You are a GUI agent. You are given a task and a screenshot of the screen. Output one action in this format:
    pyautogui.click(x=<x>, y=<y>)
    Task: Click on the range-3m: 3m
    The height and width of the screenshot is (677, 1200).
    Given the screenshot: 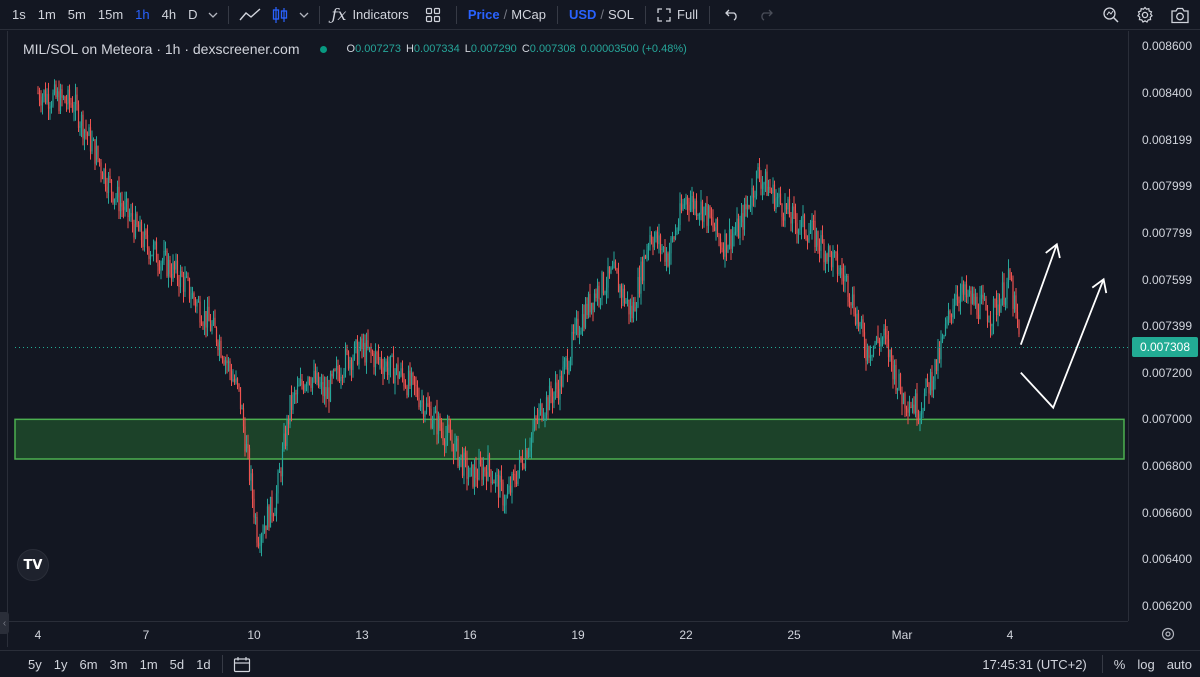 What is the action you would take?
    pyautogui.click(x=119, y=664)
    